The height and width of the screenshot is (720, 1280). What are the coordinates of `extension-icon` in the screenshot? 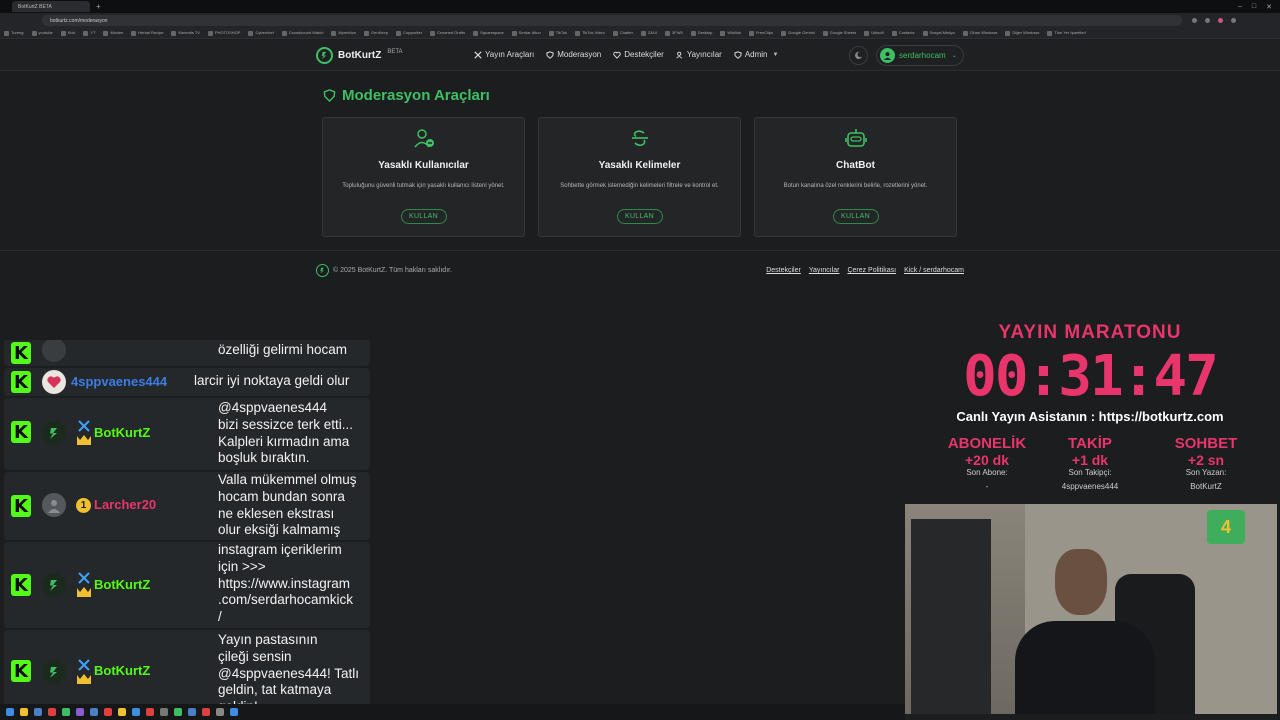 It's located at (1220, 20).